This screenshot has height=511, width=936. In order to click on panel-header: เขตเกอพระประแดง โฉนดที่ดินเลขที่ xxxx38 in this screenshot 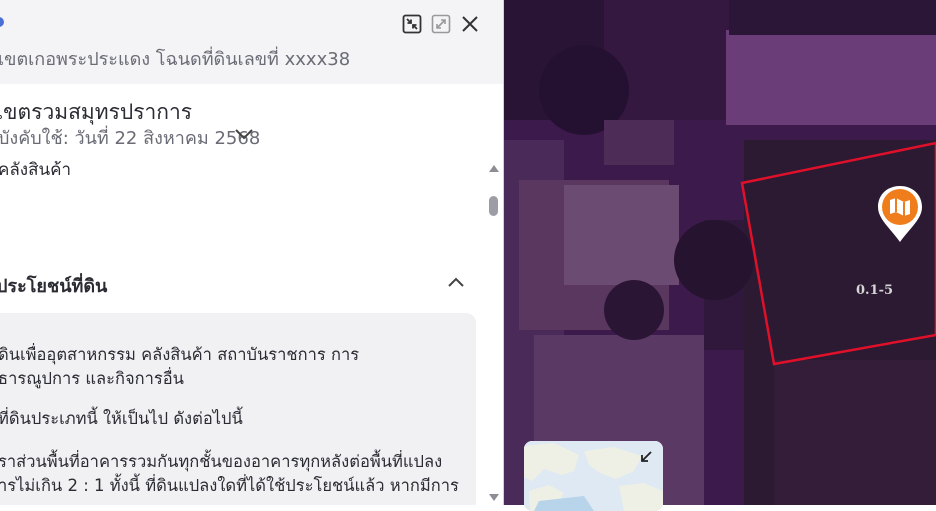, I will do `click(252, 42)`.